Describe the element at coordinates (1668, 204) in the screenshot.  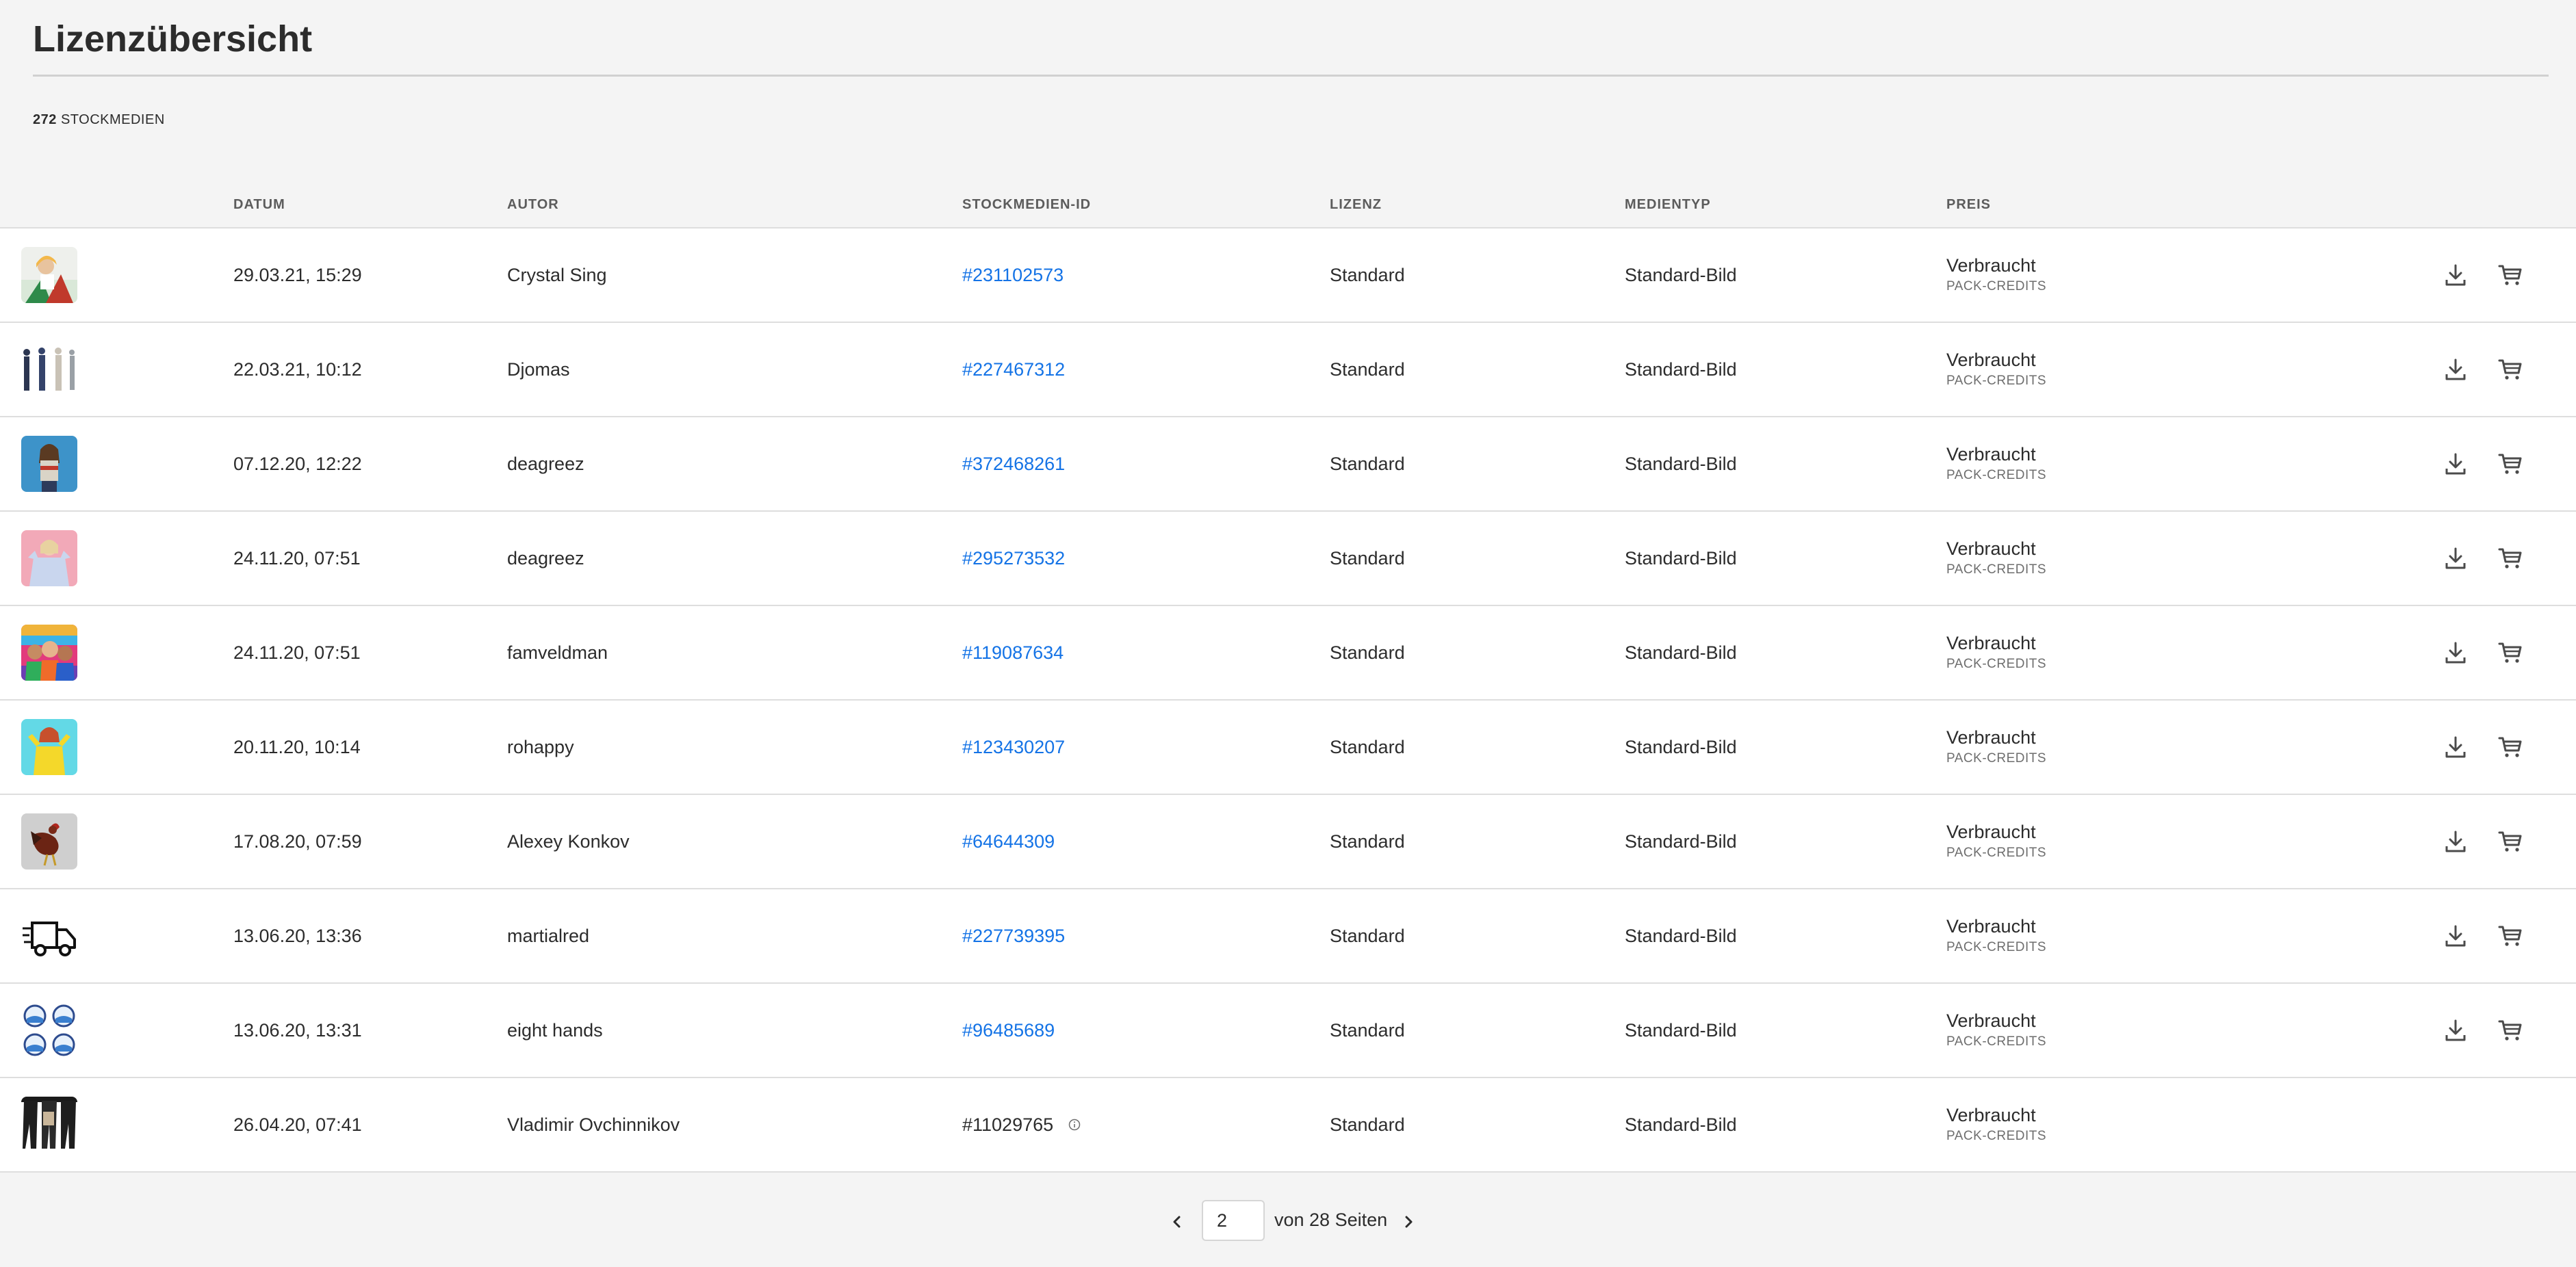
I see `column-header-media-type: MEDIENTYP` at that location.